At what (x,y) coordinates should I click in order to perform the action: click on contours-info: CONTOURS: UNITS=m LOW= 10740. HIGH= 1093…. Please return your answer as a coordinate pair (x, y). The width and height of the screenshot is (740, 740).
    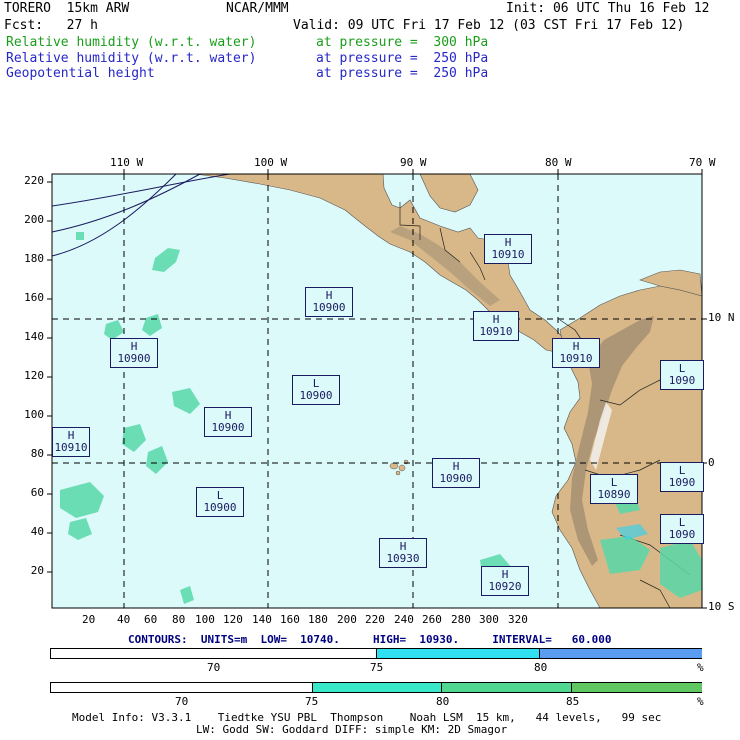
    Looking at the image, I should click on (370, 639).